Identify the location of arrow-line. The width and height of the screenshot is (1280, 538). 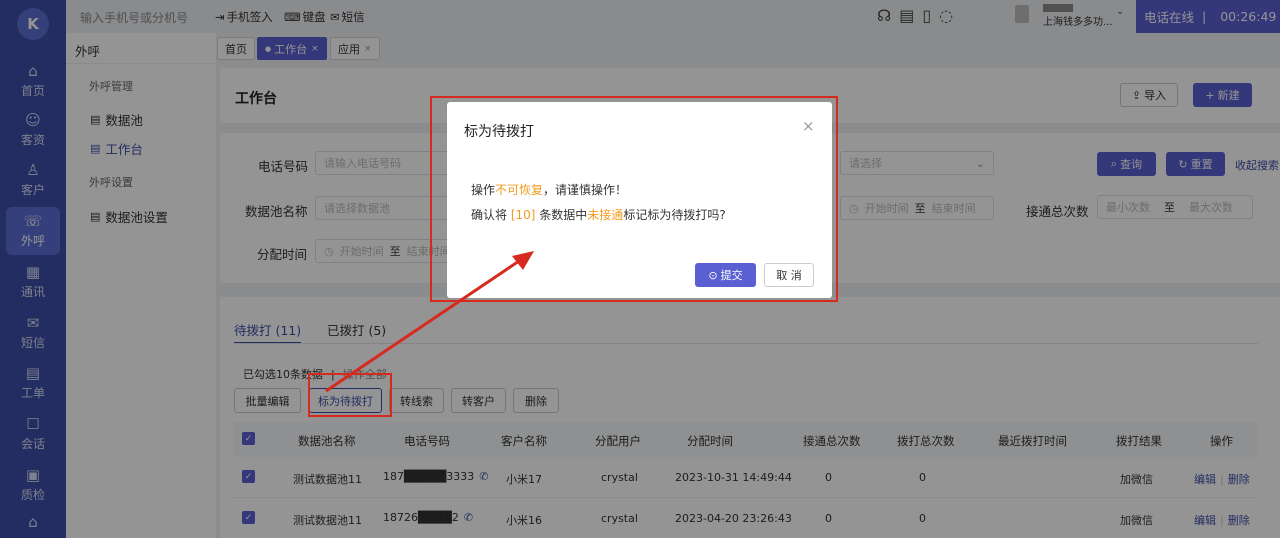
(424, 325).